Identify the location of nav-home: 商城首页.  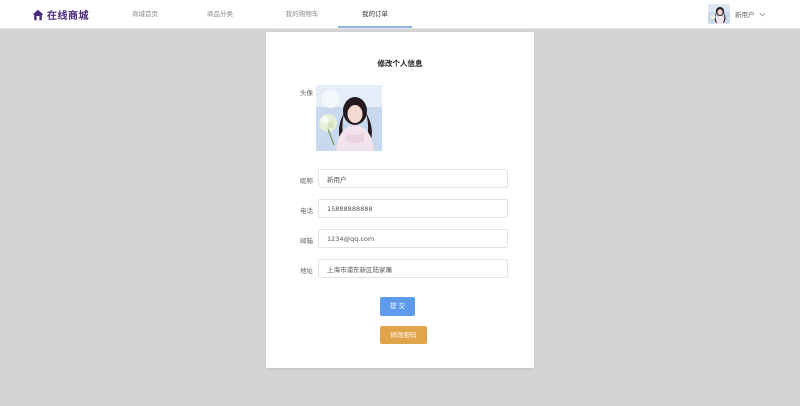
(145, 14).